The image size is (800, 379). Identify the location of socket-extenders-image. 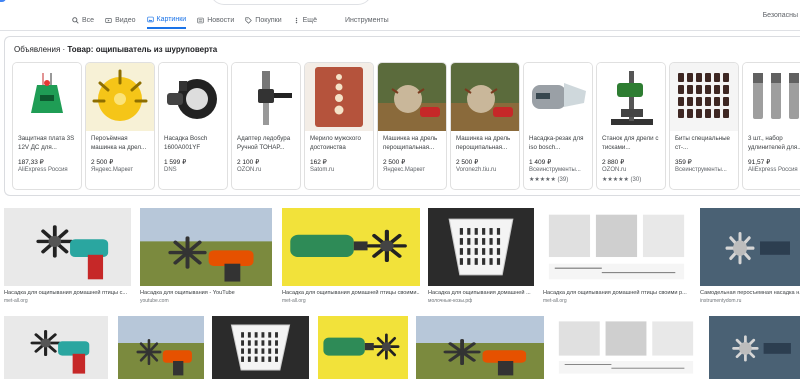
(771, 97).